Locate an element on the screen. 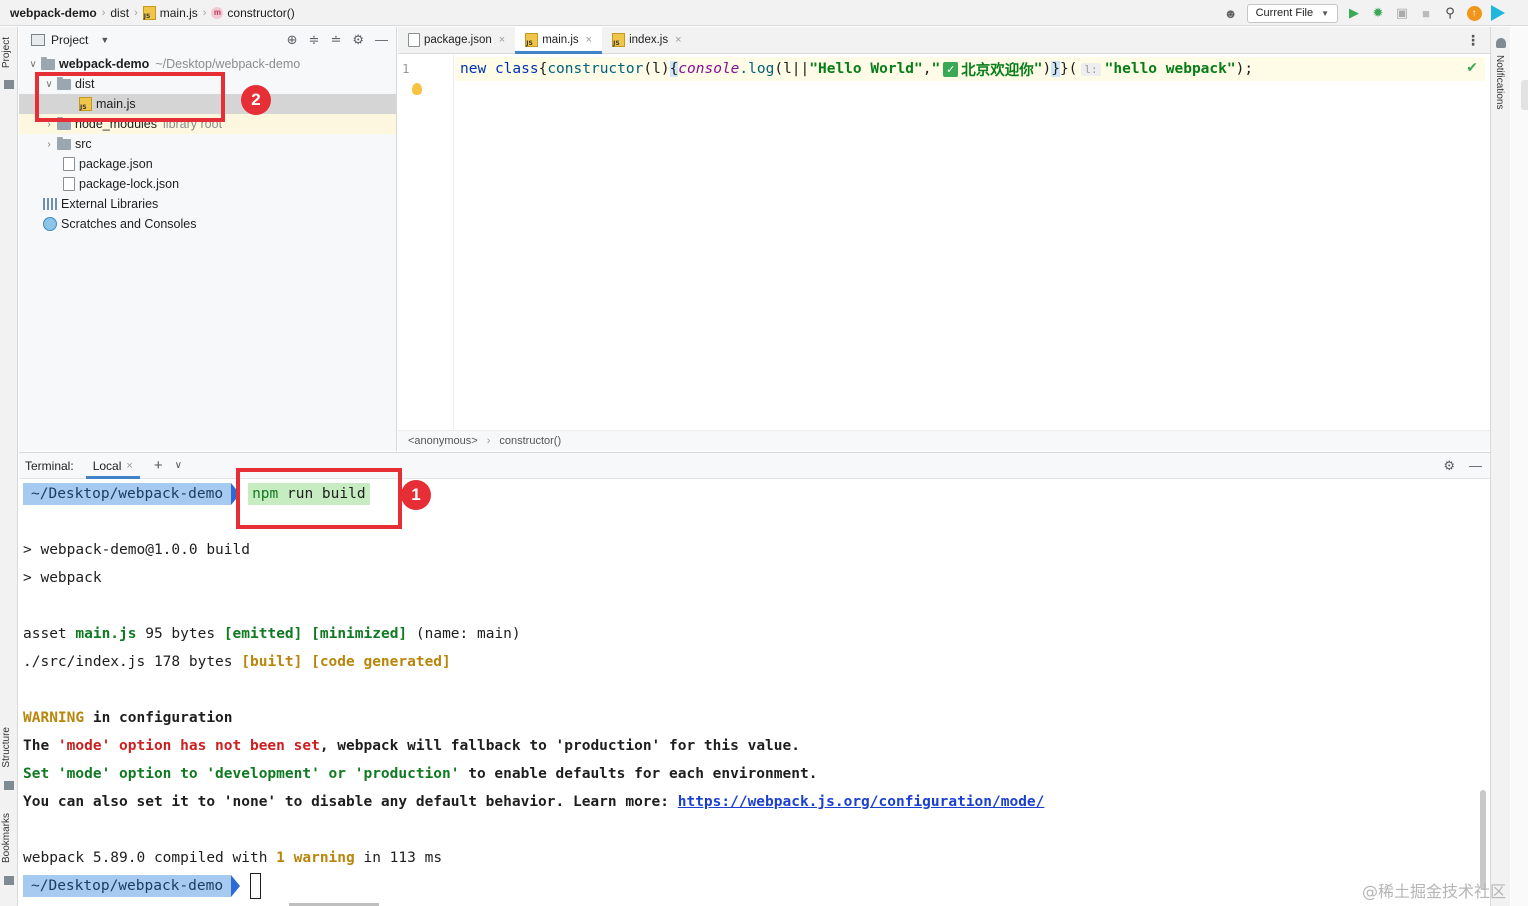  breadcrumb-constructor: m constructor() is located at coordinates (253, 12).